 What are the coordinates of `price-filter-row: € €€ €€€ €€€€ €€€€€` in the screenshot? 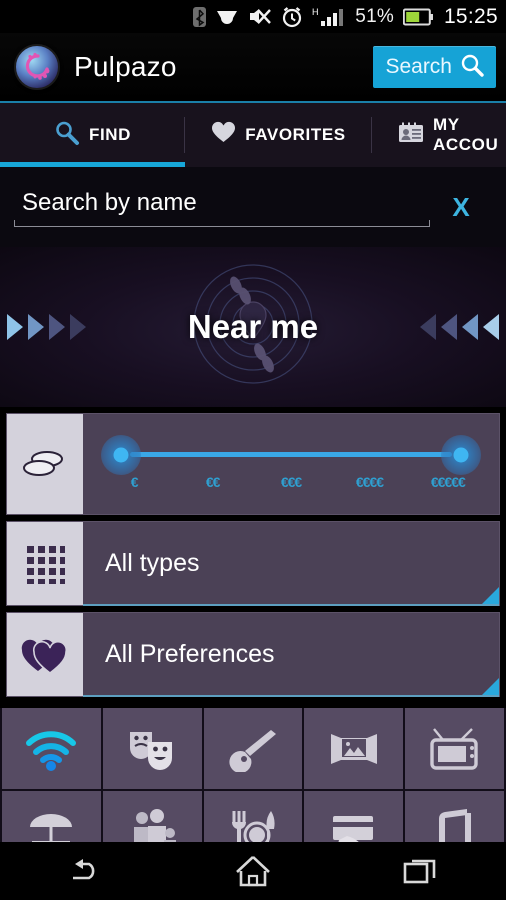 It's located at (253, 464).